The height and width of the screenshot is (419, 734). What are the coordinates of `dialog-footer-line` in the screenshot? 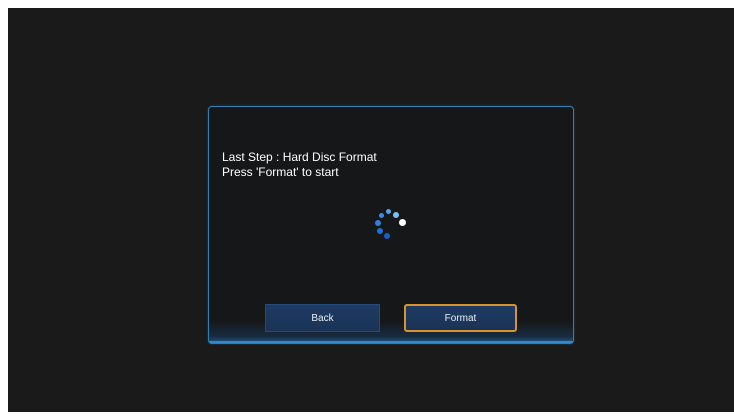 It's located at (391, 342).